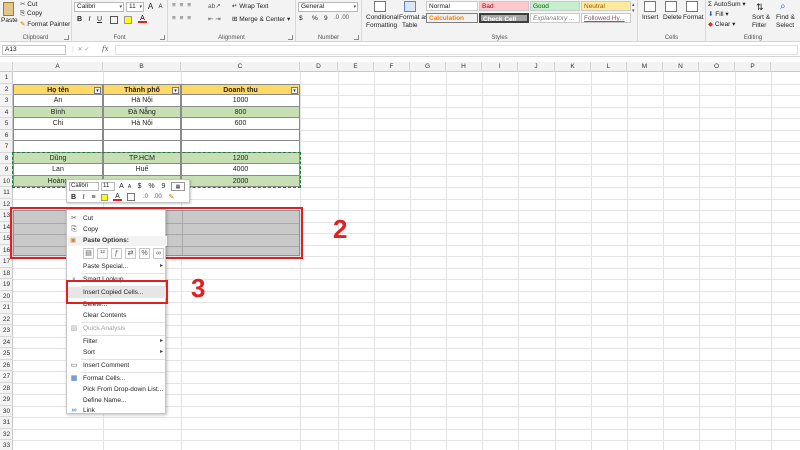  I want to click on paste-option-values-icon: ¹², so click(102, 253).